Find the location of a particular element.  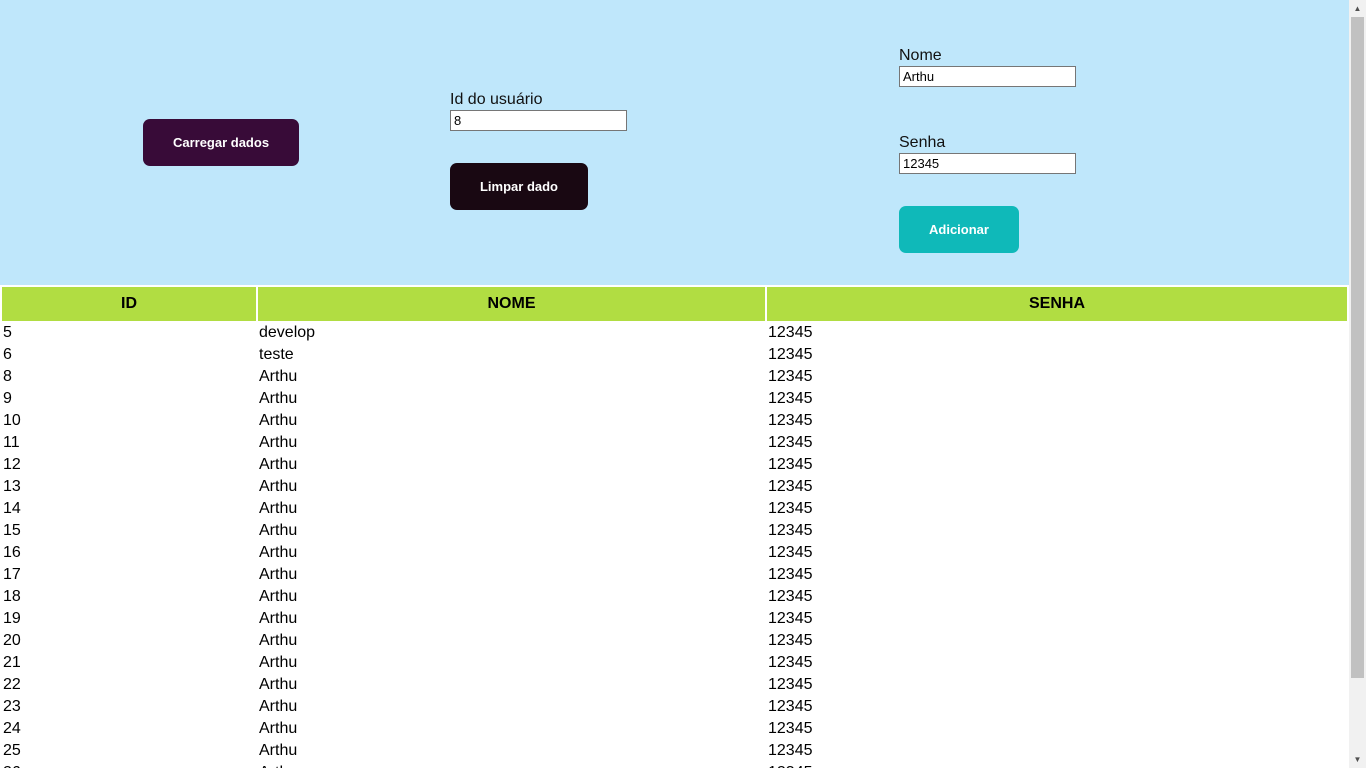

table-row: 9 Arthu 12345 is located at coordinates (674, 399).